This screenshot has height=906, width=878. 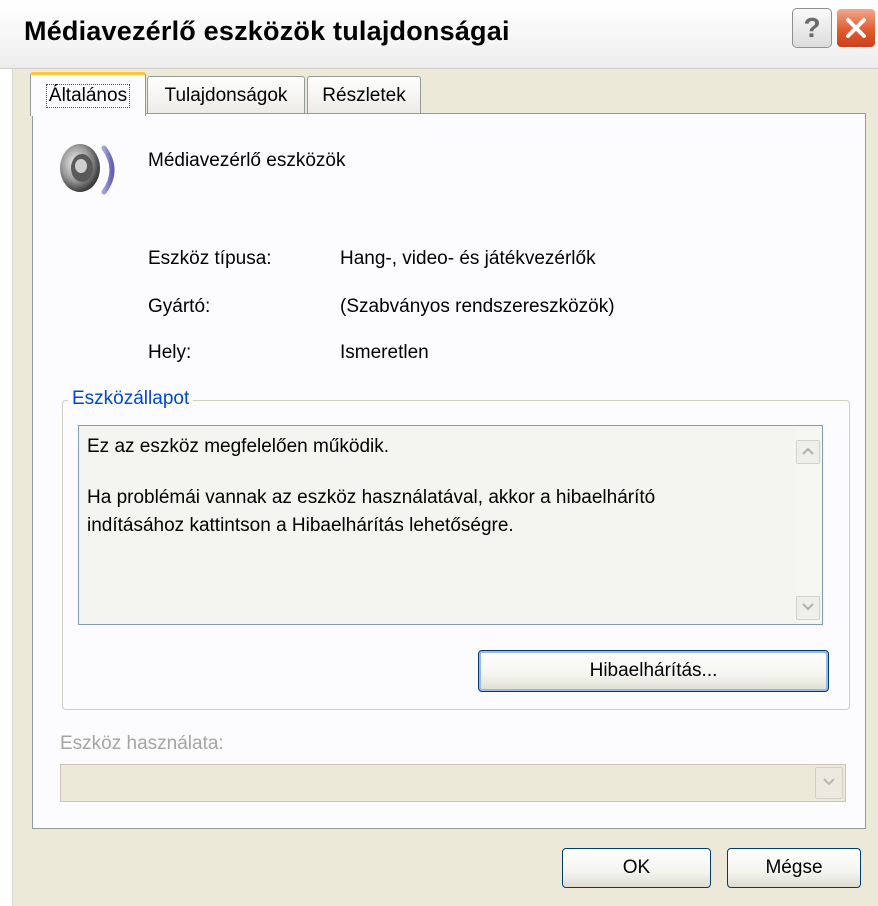 What do you see at coordinates (247, 160) in the screenshot?
I see `device-name: Médiavezérlő eszközök` at bounding box center [247, 160].